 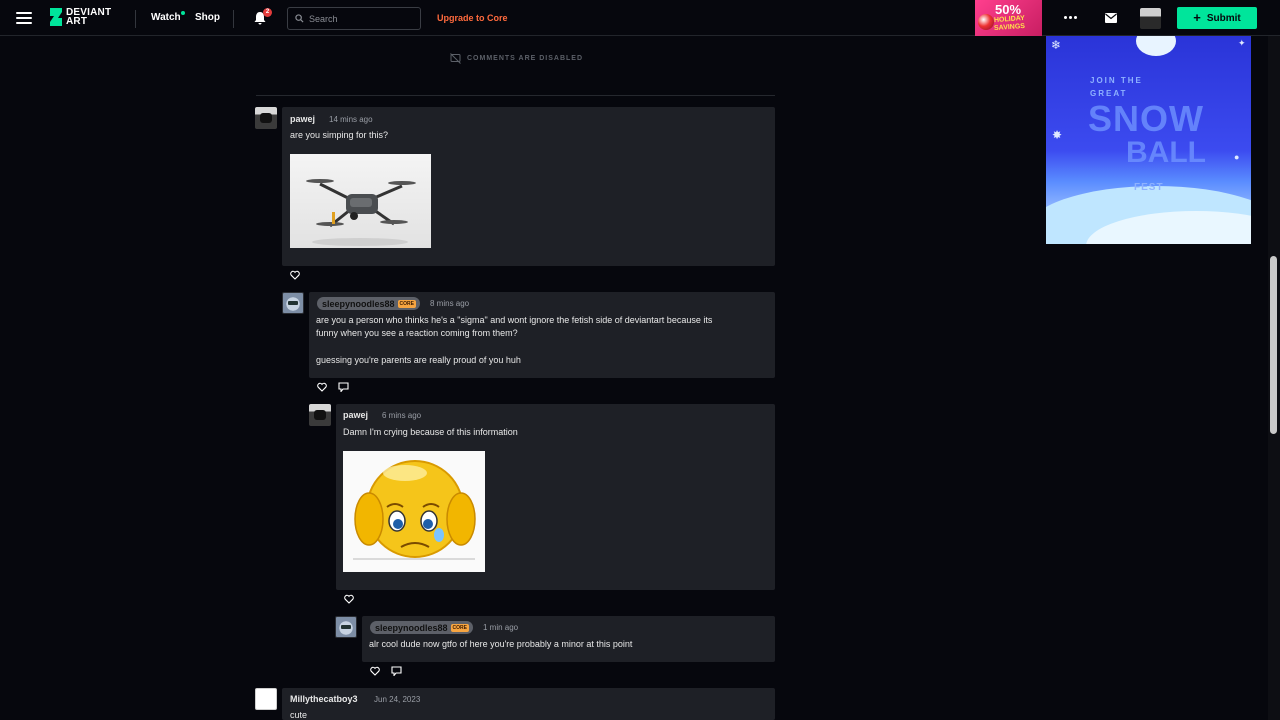 I want to click on ornament-icon, so click(x=986, y=22).